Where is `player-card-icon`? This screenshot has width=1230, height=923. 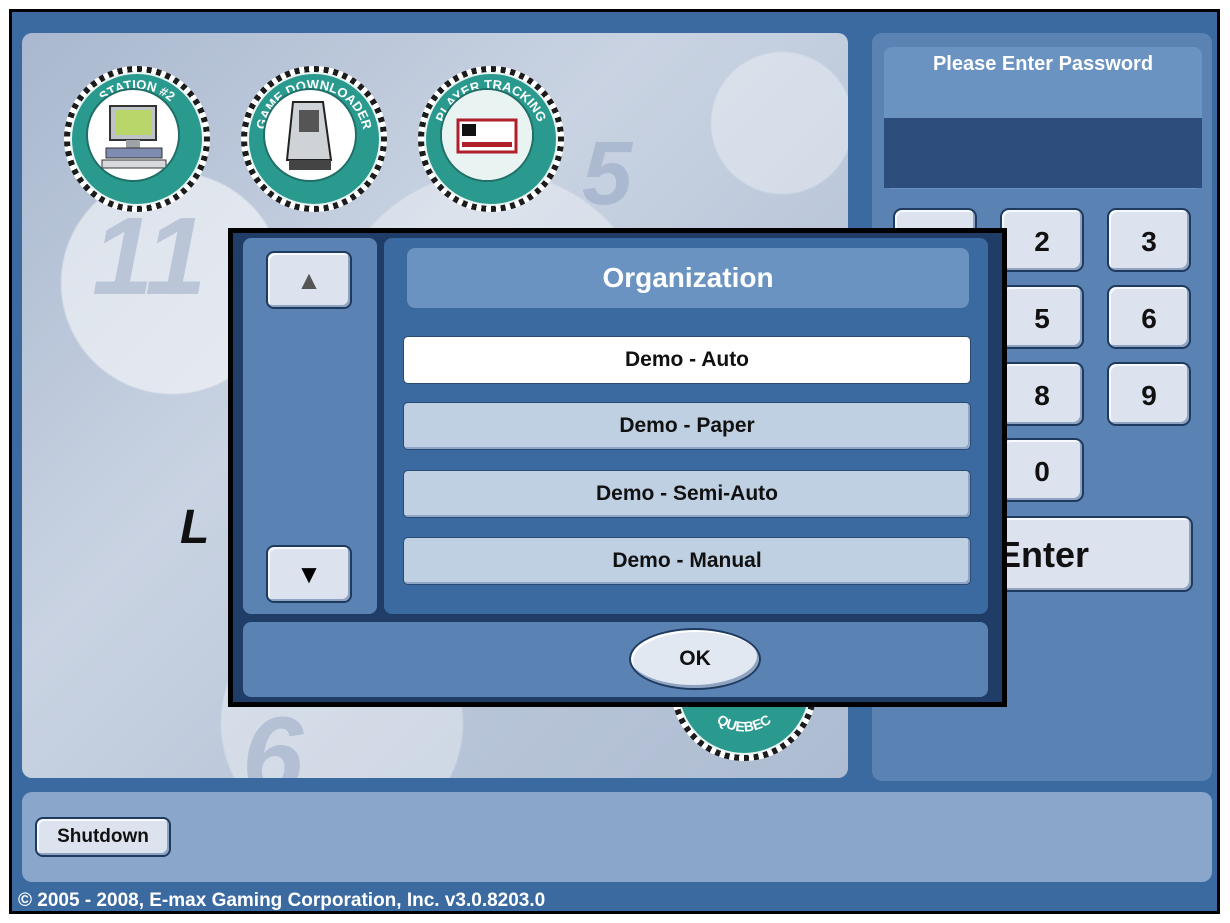
player-card-icon is located at coordinates (487, 135).